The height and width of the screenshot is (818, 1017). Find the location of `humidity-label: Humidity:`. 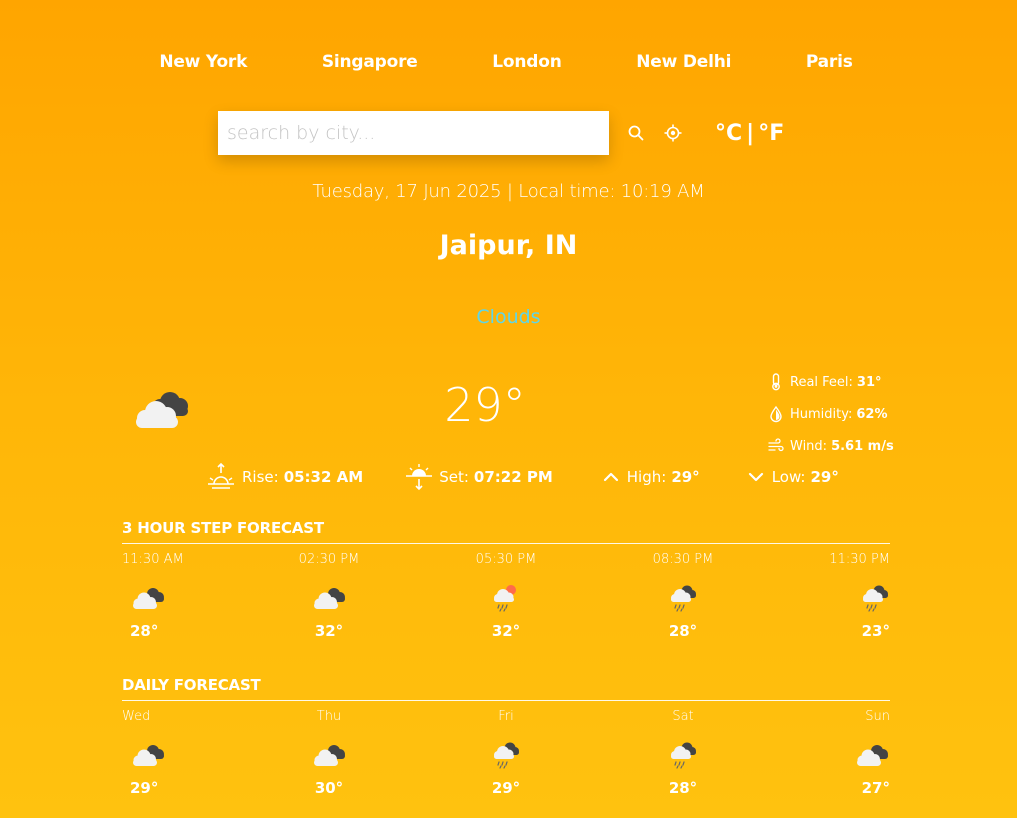

humidity-label: Humidity: is located at coordinates (821, 414).